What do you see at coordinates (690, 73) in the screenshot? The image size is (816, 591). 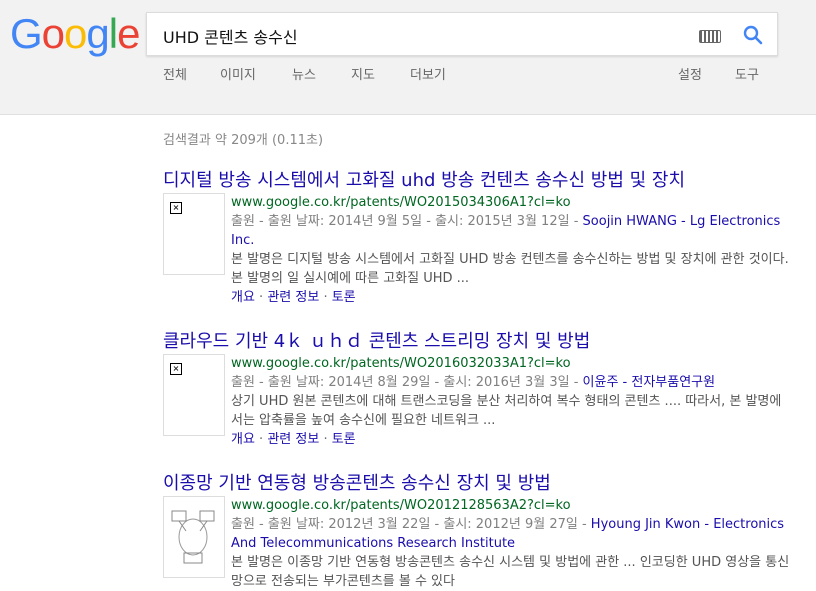 I see `tab-settings: 설정` at bounding box center [690, 73].